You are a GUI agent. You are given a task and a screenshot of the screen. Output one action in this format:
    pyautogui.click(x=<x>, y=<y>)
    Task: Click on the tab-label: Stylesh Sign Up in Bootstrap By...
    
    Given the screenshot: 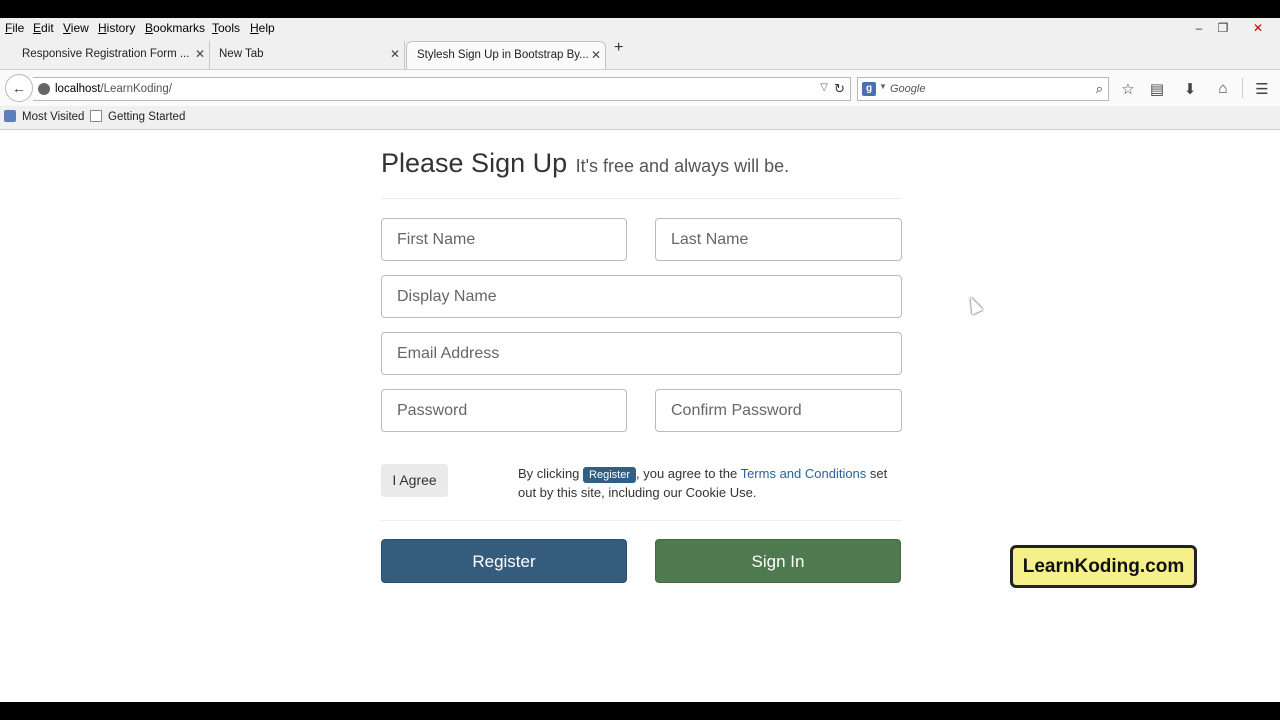 What is the action you would take?
    pyautogui.click(x=503, y=55)
    